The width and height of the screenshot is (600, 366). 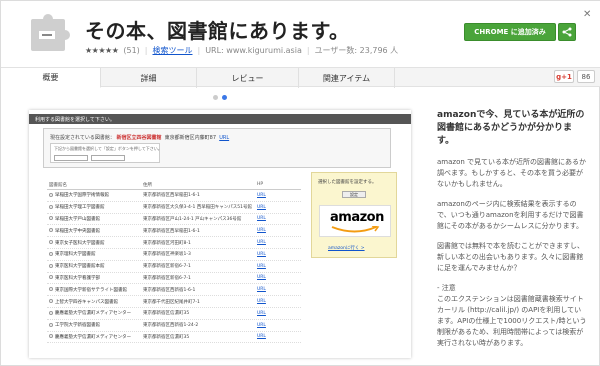 What do you see at coordinates (355, 229) in the screenshot?
I see `amazon-smile-icon` at bounding box center [355, 229].